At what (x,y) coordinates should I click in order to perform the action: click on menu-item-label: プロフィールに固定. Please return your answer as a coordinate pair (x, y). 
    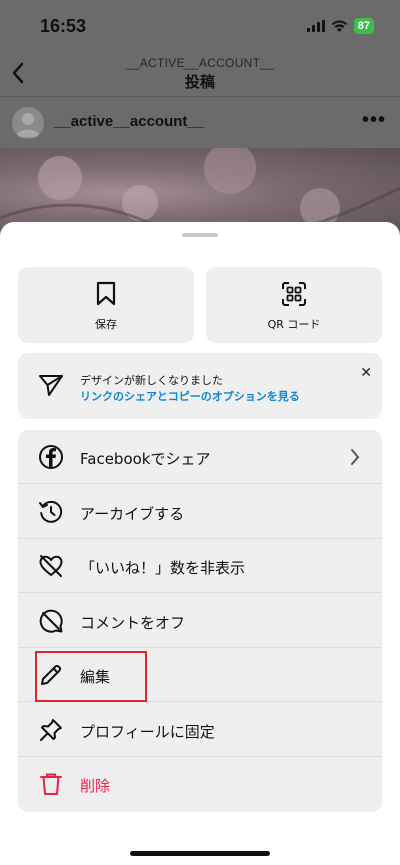
    Looking at the image, I should click on (147, 731).